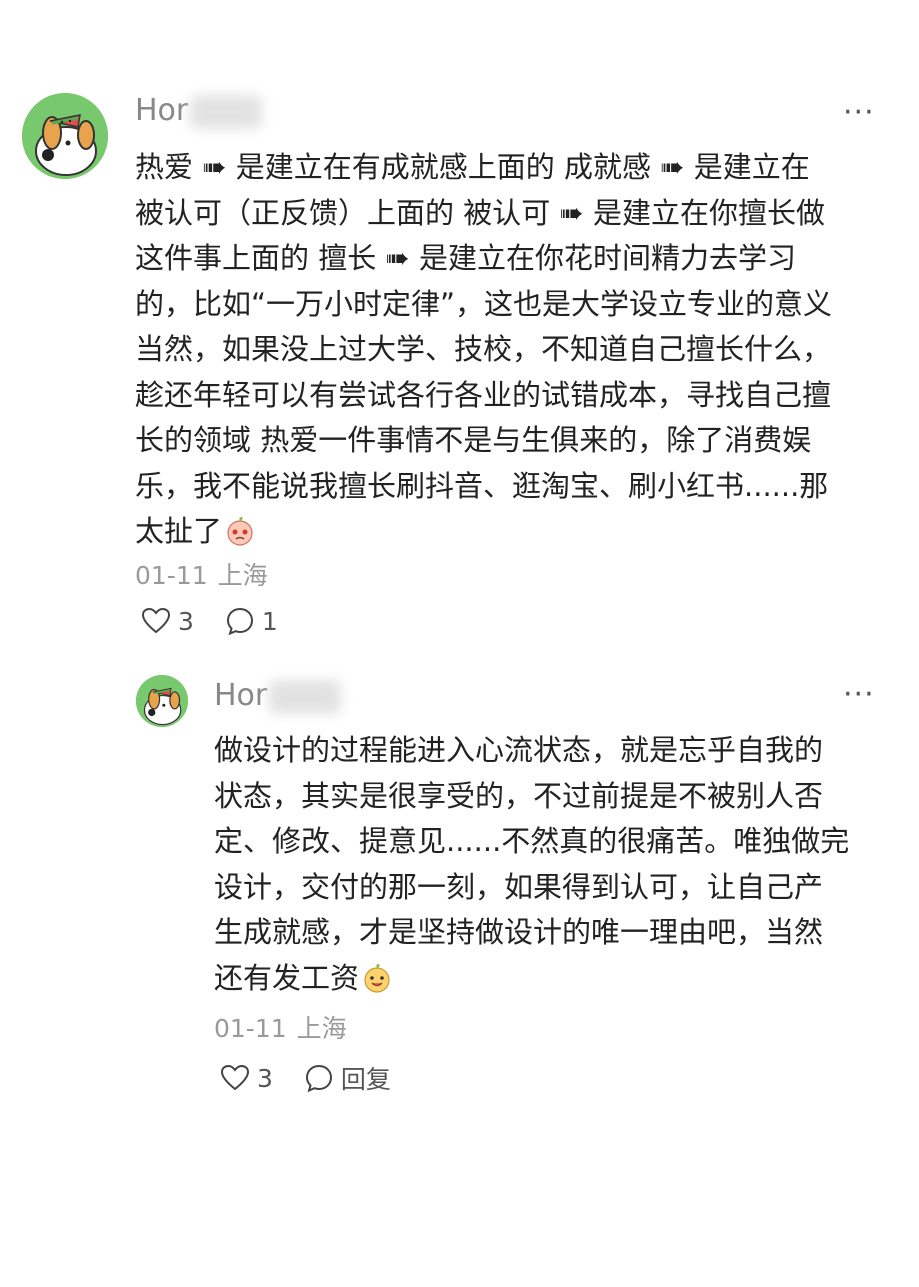 This screenshot has height=1287, width=919. What do you see at coordinates (532, 841) in the screenshot?
I see `comment-line: 定、修改、提意见......不然真的很痛苦。唯独做完` at bounding box center [532, 841].